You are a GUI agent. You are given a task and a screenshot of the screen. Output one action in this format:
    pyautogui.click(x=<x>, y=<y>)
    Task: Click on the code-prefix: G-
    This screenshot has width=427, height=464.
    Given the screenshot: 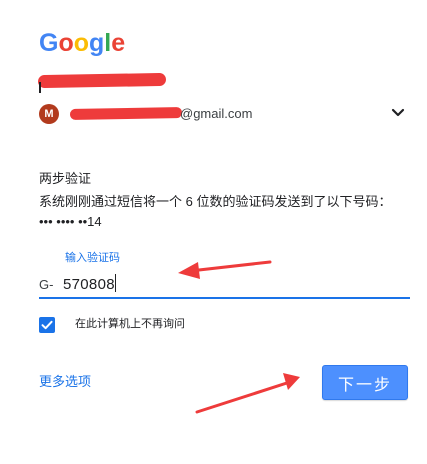 What is the action you would take?
    pyautogui.click(x=46, y=284)
    